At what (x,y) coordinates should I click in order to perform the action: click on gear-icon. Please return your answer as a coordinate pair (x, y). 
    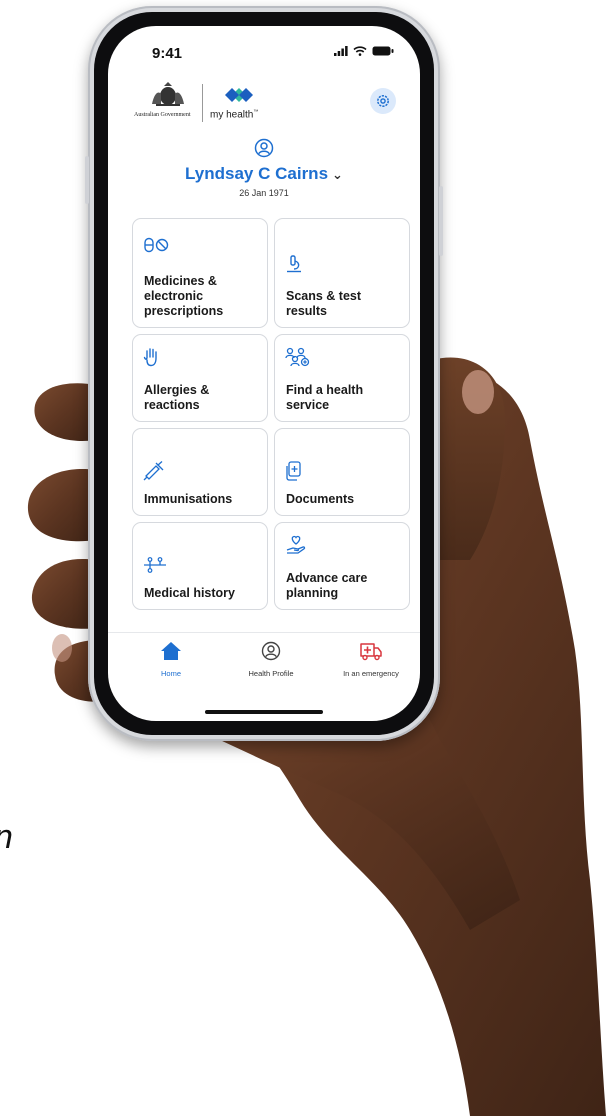
    Looking at the image, I should click on (383, 101).